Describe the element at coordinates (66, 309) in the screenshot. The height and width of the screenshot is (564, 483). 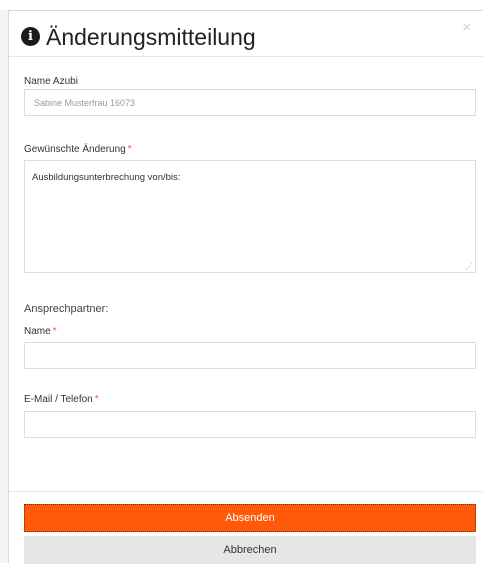
I see `contact-section-heading: Ansprechpartner:` at that location.